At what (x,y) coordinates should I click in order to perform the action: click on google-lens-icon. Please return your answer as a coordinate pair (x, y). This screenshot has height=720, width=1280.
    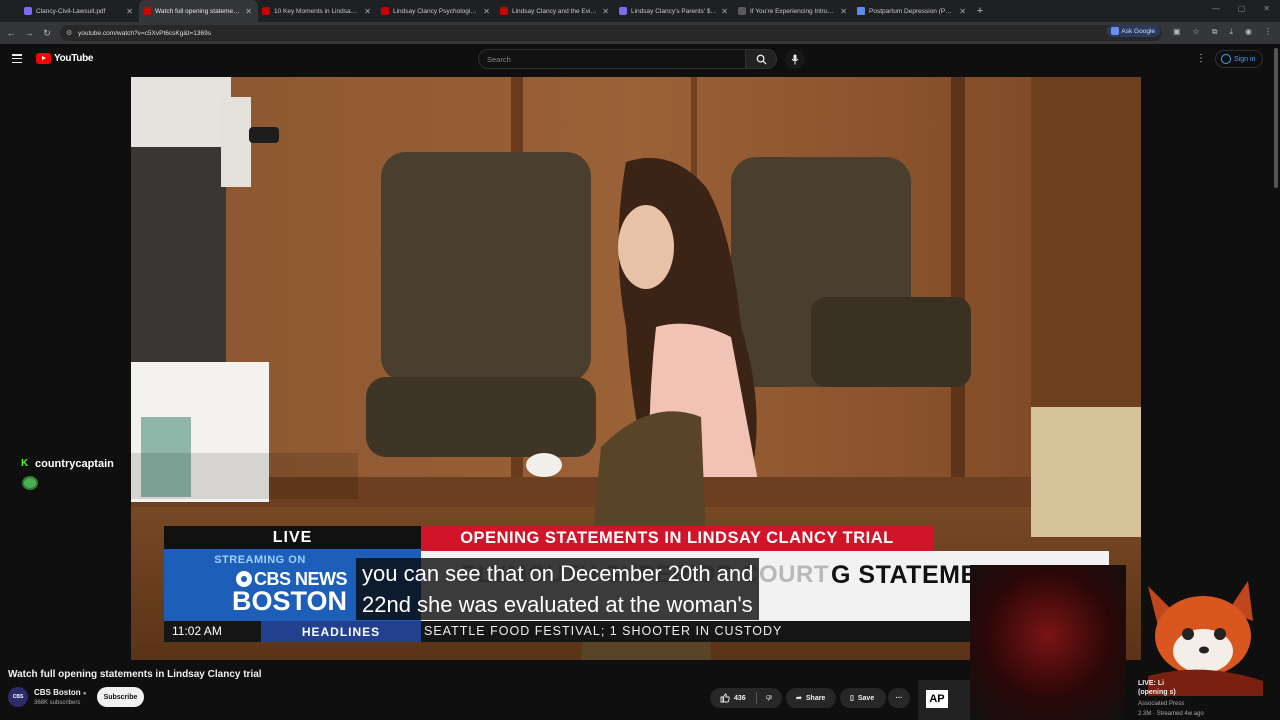
    Looking at the image, I should click on (1115, 31).